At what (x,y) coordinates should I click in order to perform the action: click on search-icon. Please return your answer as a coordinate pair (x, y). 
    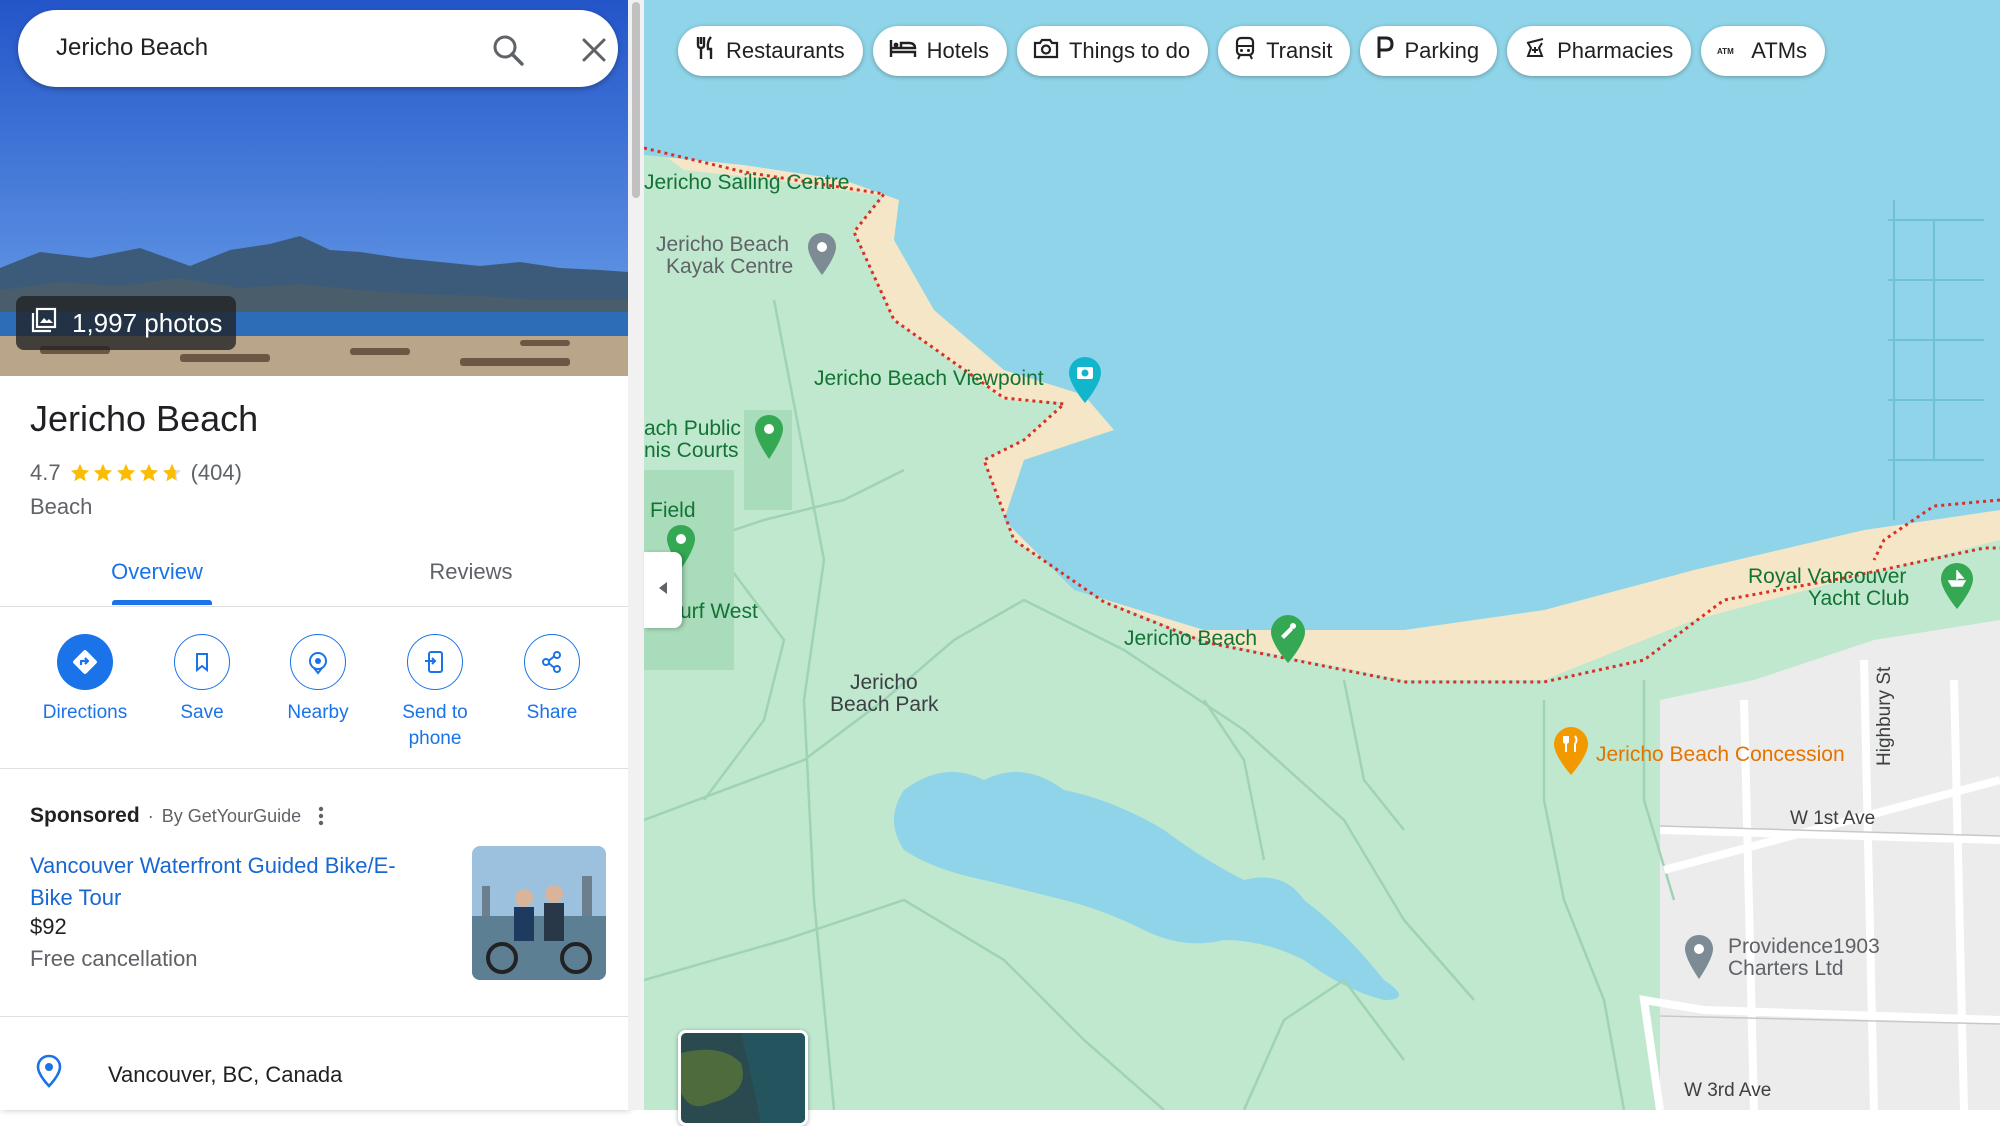
    Looking at the image, I should click on (508, 50).